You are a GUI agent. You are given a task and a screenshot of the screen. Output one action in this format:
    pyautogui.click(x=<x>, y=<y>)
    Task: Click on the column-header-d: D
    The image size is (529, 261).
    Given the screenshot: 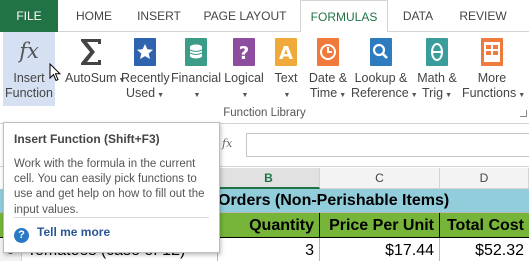 What is the action you would take?
    pyautogui.click(x=484, y=178)
    